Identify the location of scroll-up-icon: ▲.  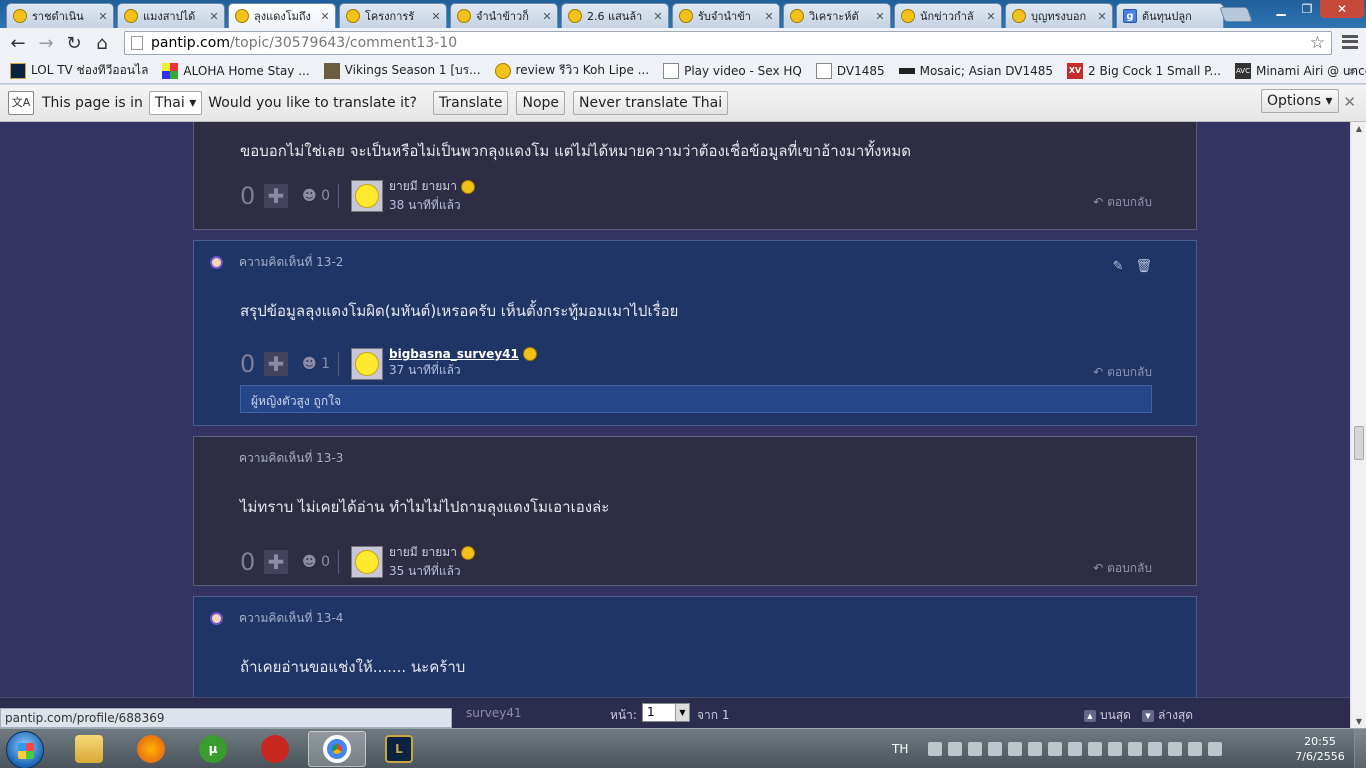
(1358, 128).